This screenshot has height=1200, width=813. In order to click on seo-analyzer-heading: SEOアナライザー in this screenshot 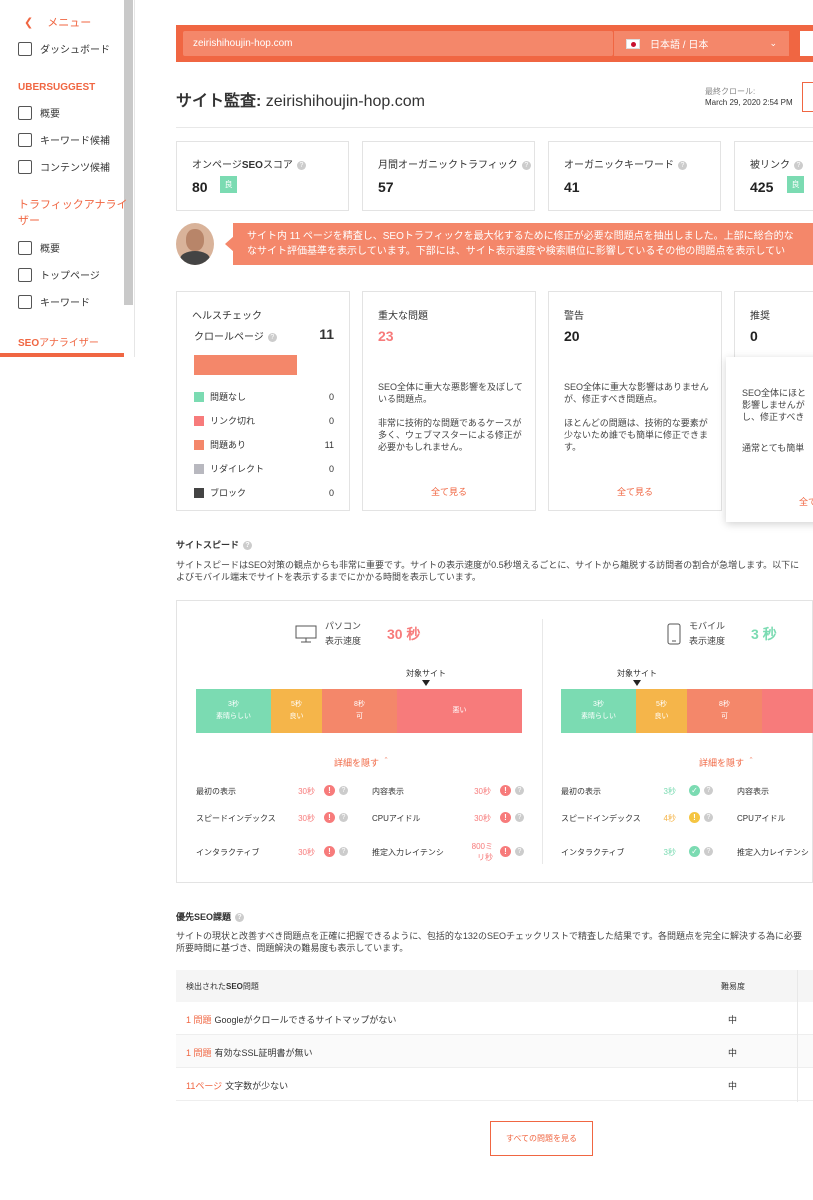, I will do `click(58, 341)`.